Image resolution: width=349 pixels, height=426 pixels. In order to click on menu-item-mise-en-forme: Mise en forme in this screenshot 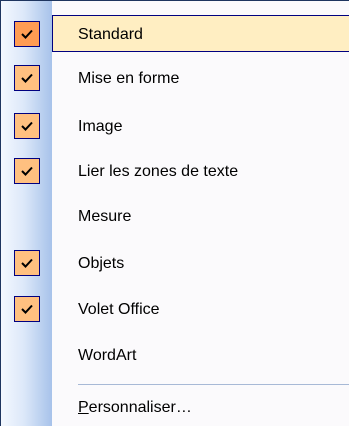, I will do `click(175, 78)`.